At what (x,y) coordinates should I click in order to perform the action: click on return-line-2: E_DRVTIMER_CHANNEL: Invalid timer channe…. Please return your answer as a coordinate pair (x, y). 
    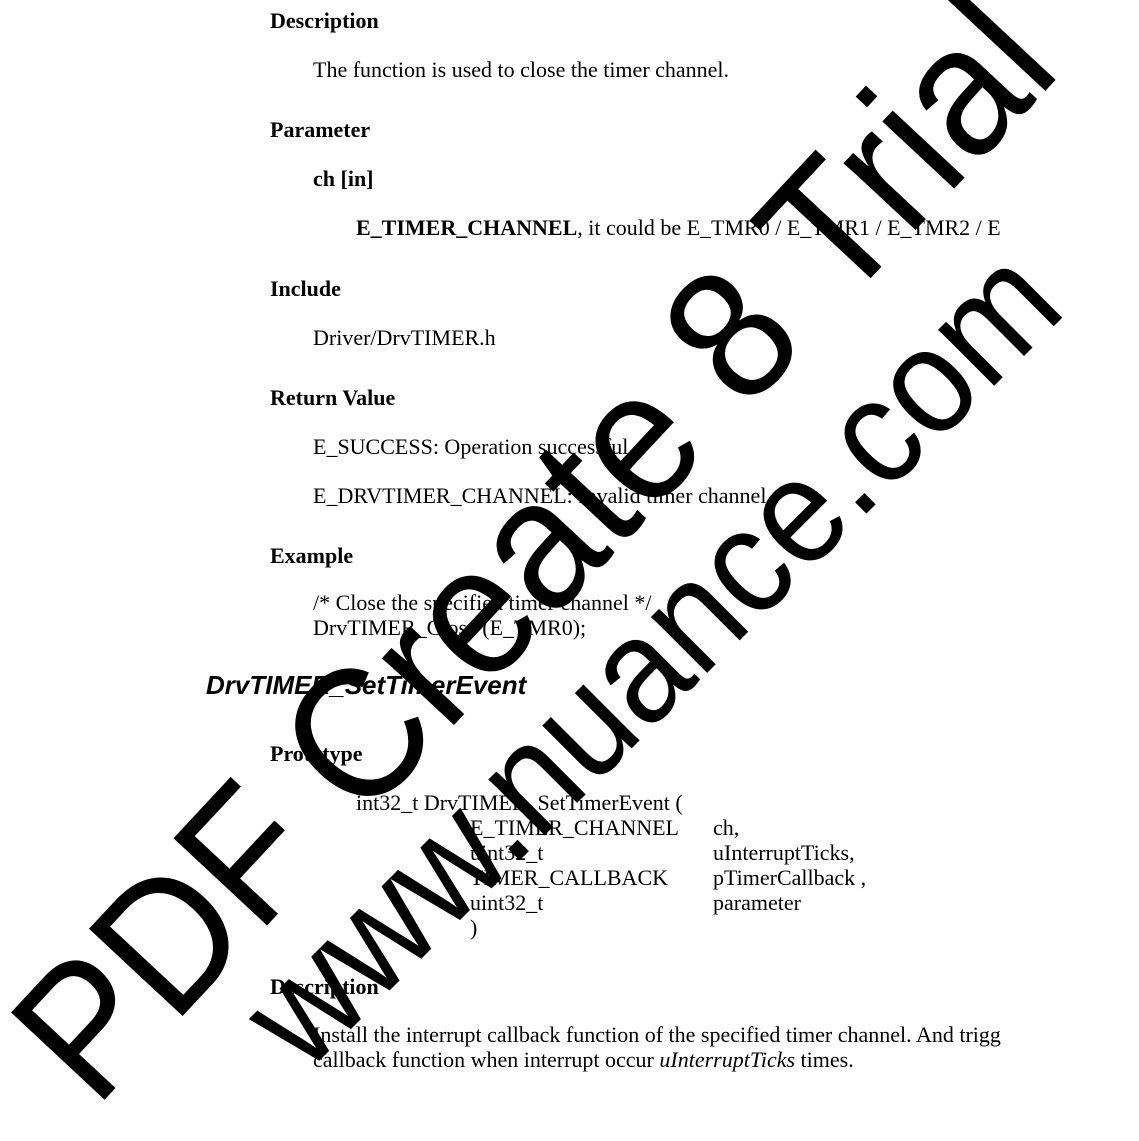
    Looking at the image, I should click on (540, 495).